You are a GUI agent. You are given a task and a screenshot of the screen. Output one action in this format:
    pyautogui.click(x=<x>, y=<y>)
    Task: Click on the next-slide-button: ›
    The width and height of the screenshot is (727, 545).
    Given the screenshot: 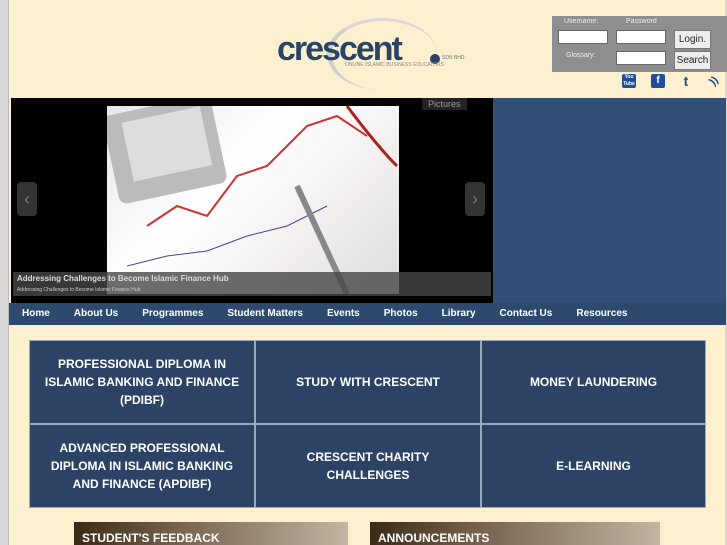 What is the action you would take?
    pyautogui.click(x=475, y=199)
    